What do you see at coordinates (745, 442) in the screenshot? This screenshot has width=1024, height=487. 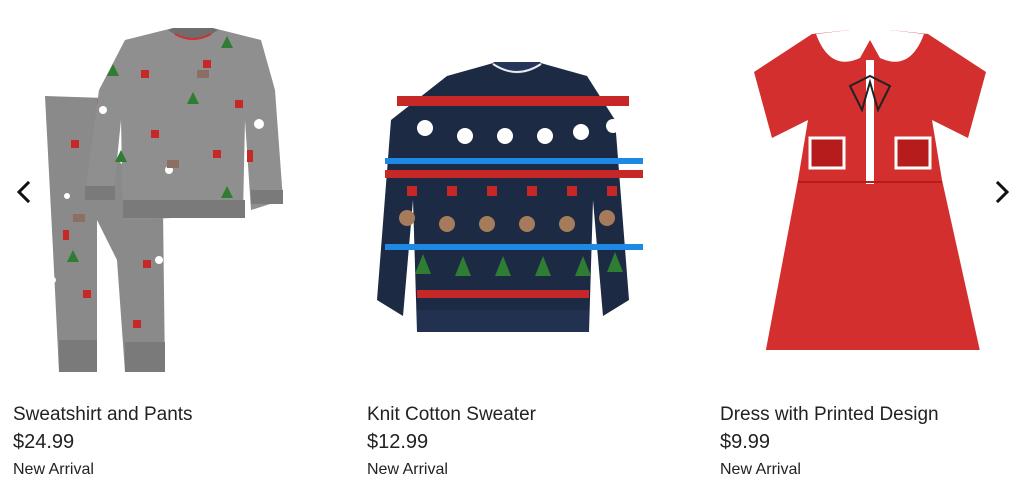 I see `product-price: $9.99` at bounding box center [745, 442].